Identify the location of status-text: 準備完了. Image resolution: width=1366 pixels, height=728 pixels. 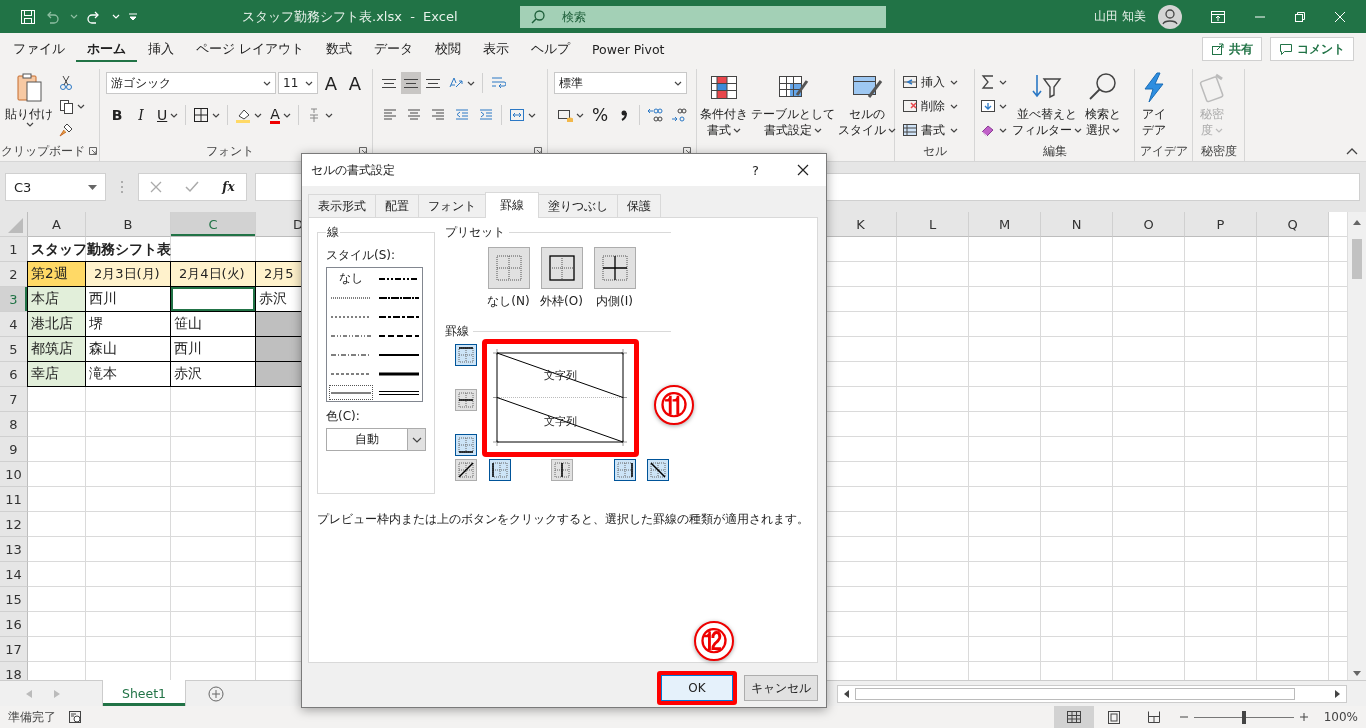
(32, 717).